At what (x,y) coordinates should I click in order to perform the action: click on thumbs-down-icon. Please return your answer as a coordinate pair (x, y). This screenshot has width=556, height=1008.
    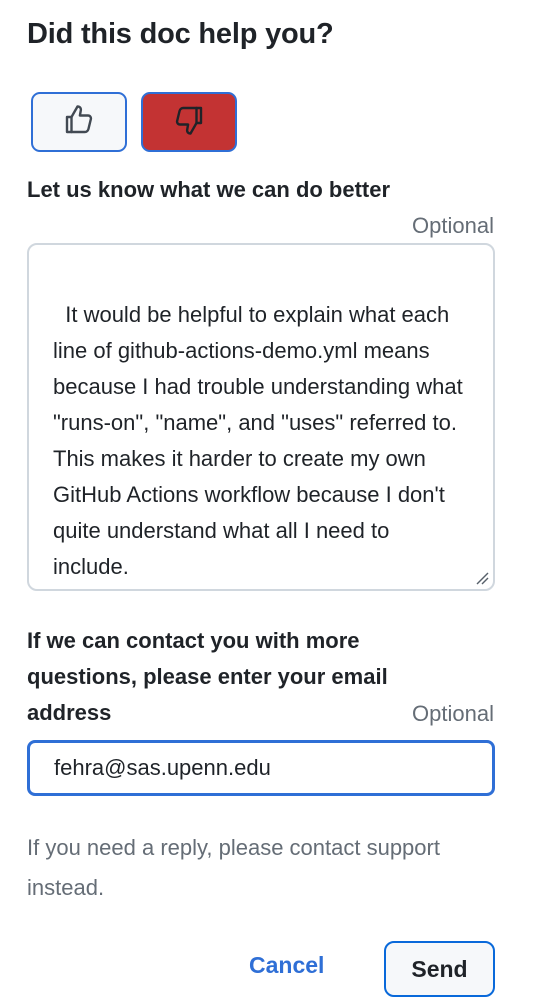
    Looking at the image, I should click on (189, 122).